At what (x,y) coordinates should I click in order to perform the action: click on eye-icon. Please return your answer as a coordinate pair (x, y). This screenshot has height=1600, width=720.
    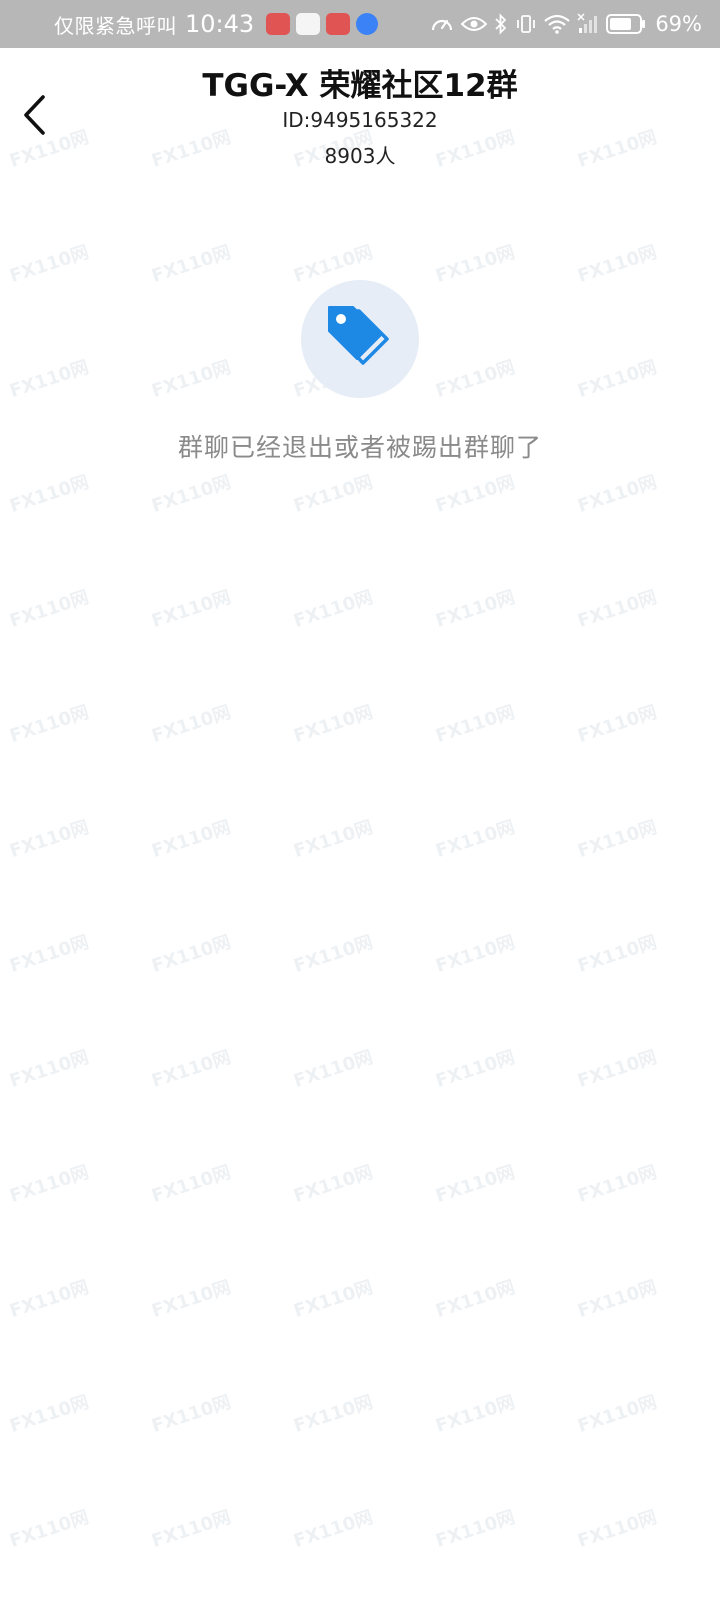
    Looking at the image, I should click on (474, 24).